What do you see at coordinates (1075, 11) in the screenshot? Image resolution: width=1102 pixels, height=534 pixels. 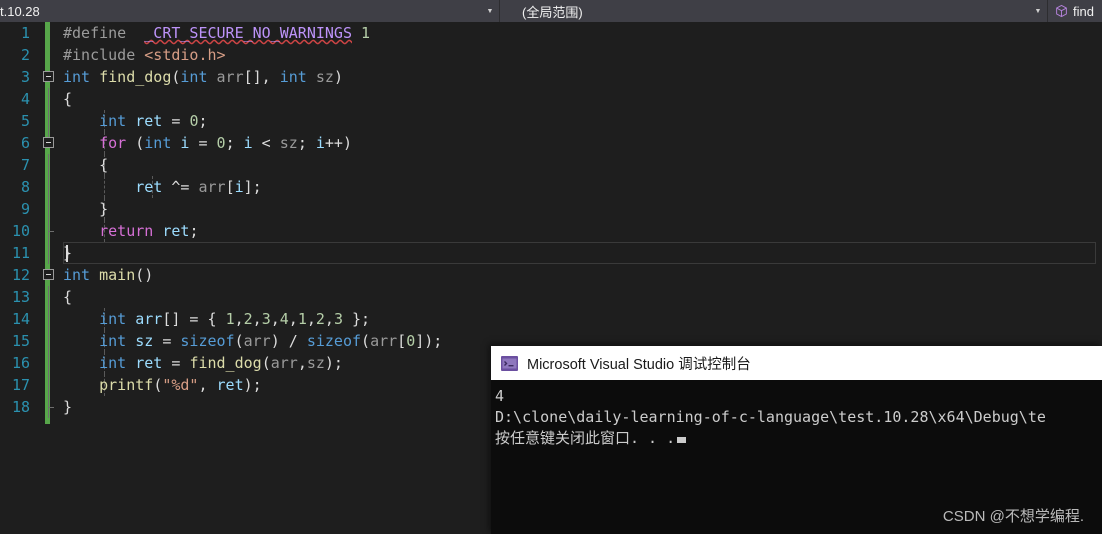 I see `member-scope-dropdown: find` at bounding box center [1075, 11].